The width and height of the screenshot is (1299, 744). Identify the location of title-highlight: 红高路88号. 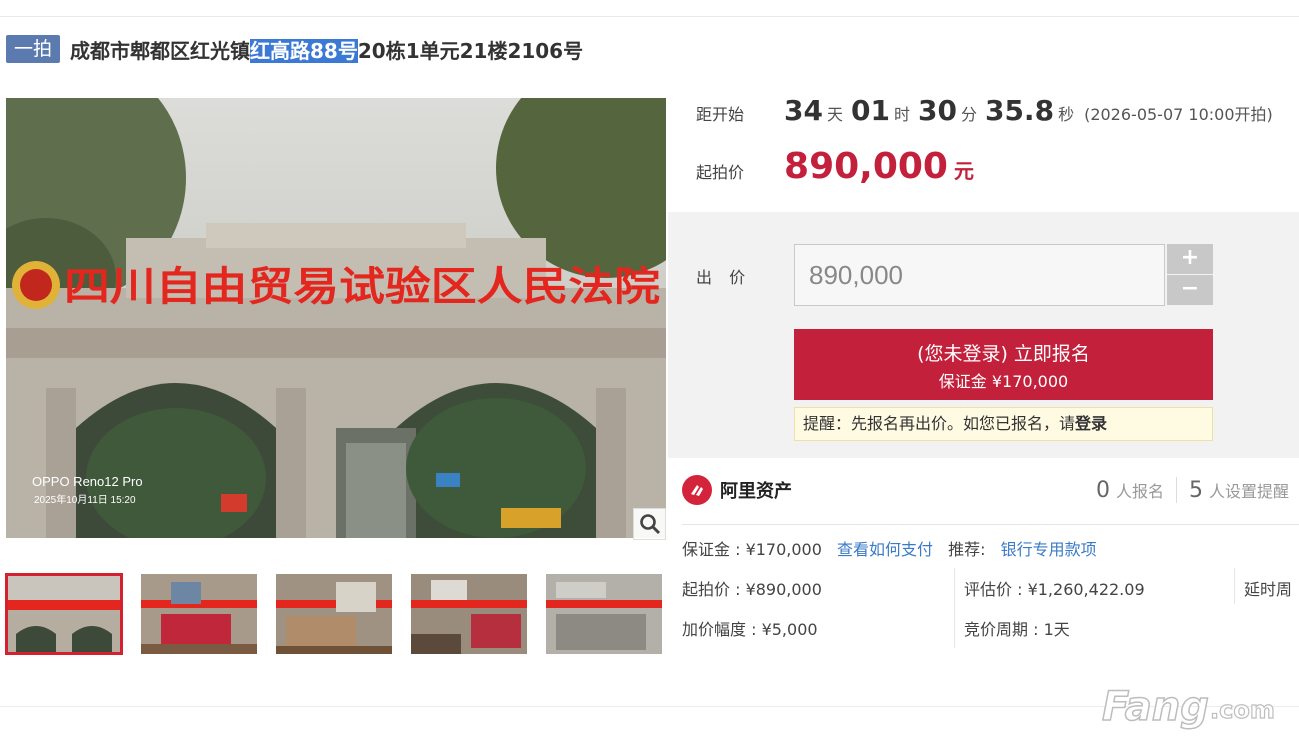
(304, 50).